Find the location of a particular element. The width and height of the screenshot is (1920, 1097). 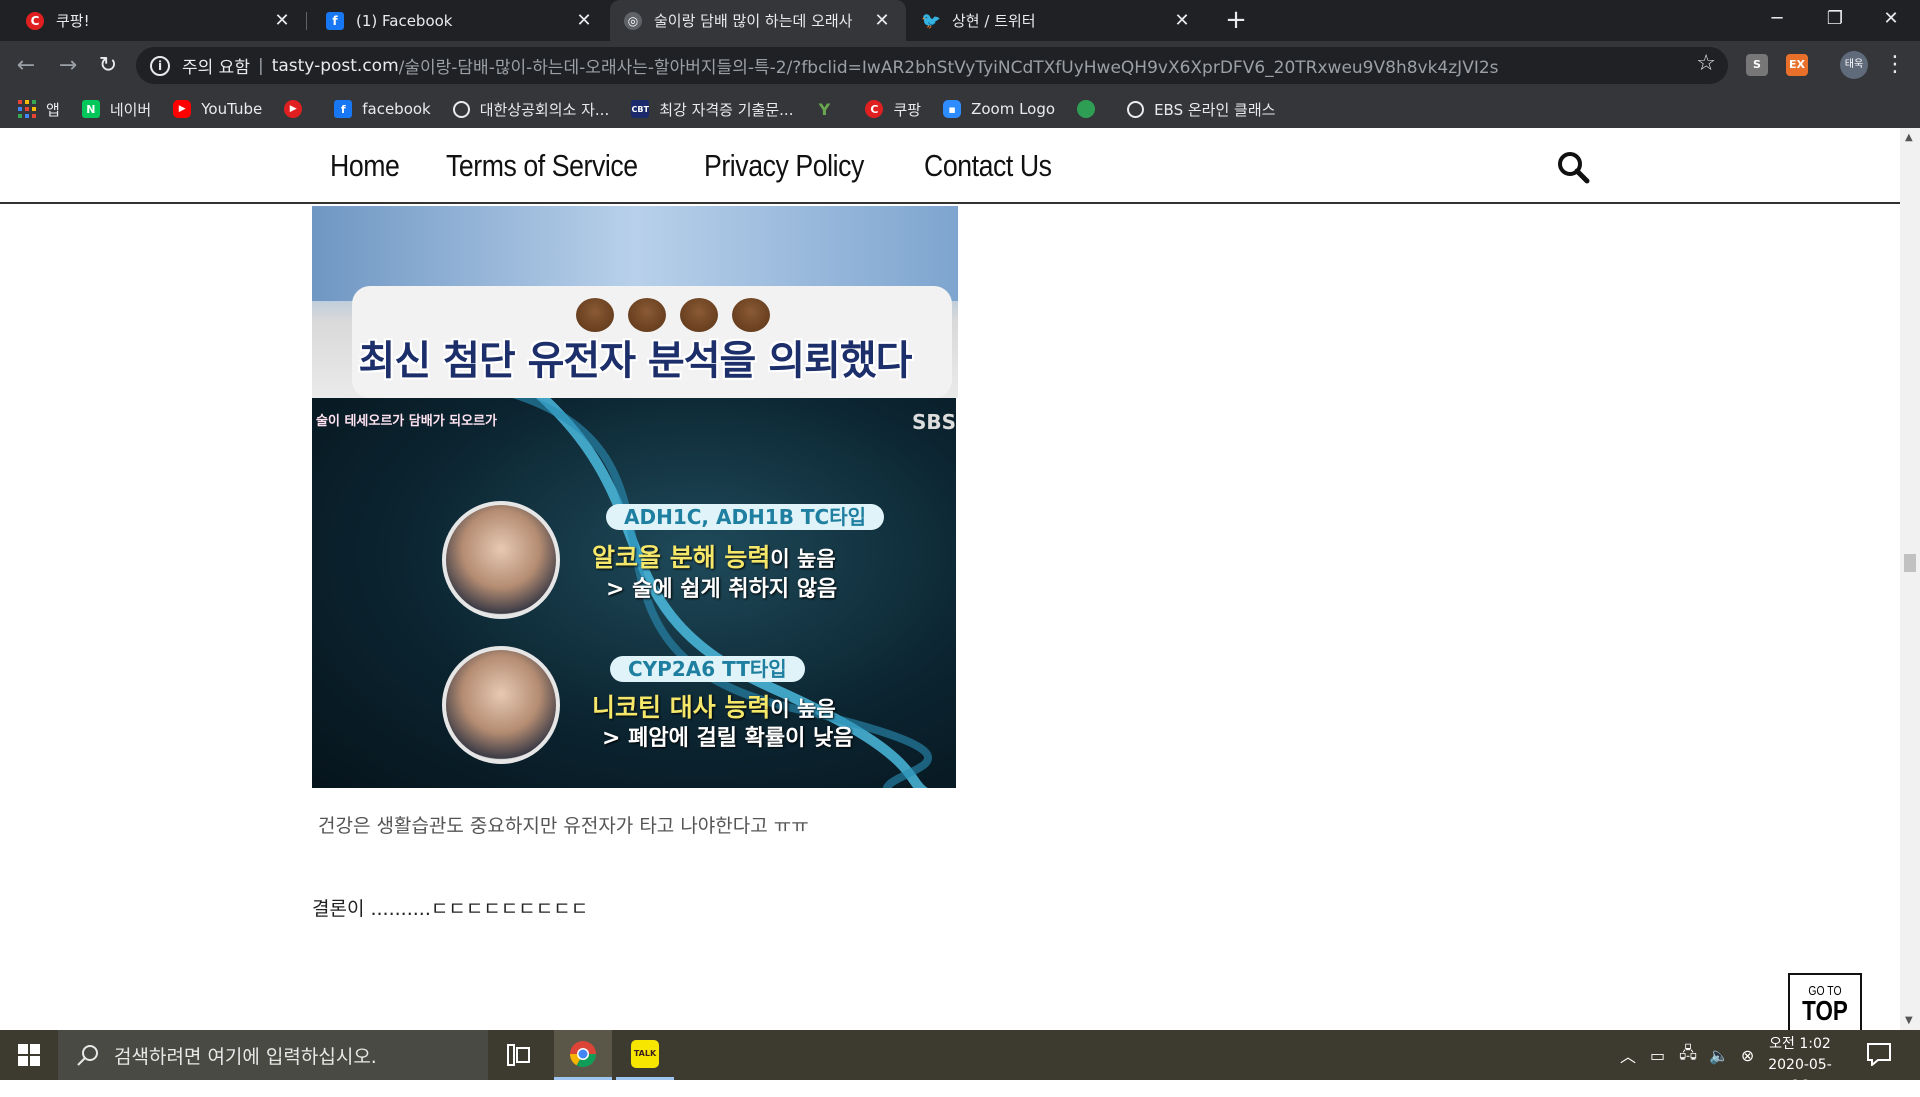

bookmark-zoom: ▪ Zoom Logo is located at coordinates (999, 109).